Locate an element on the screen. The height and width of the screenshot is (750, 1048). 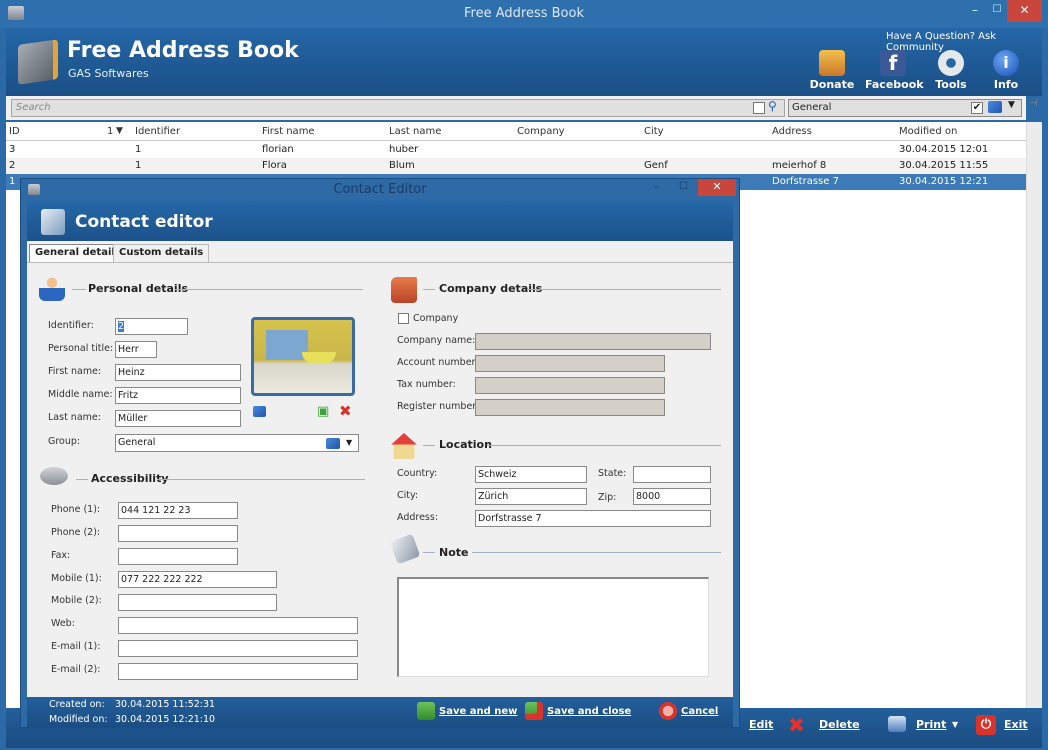
facebook-button: f Facebook is located at coordinates (894, 70).